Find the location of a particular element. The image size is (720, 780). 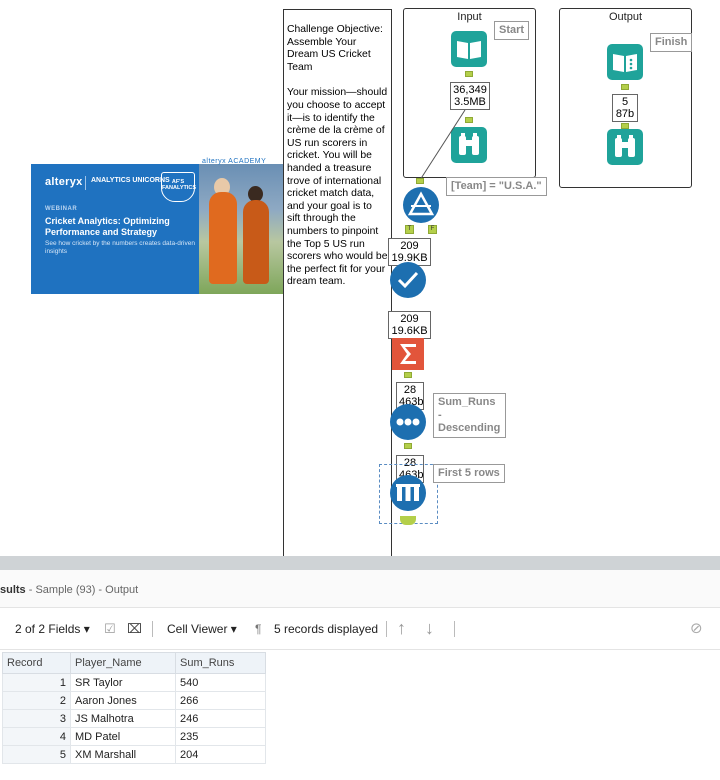

cell-viewer-dropdown: Cell Viewer ▾ is located at coordinates (202, 629).